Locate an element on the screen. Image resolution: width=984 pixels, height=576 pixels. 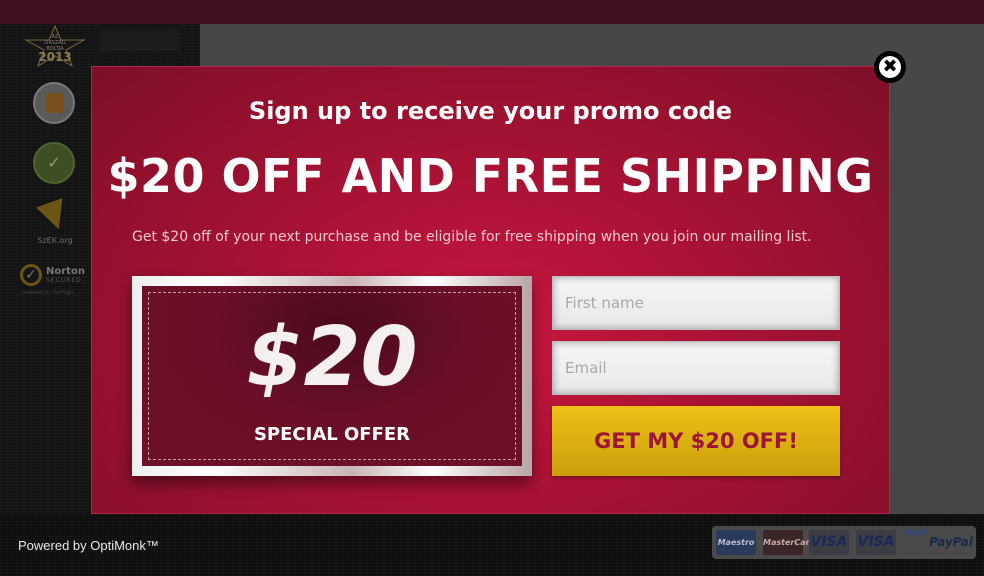
paypal-logo: PayPal is located at coordinates (951, 542).